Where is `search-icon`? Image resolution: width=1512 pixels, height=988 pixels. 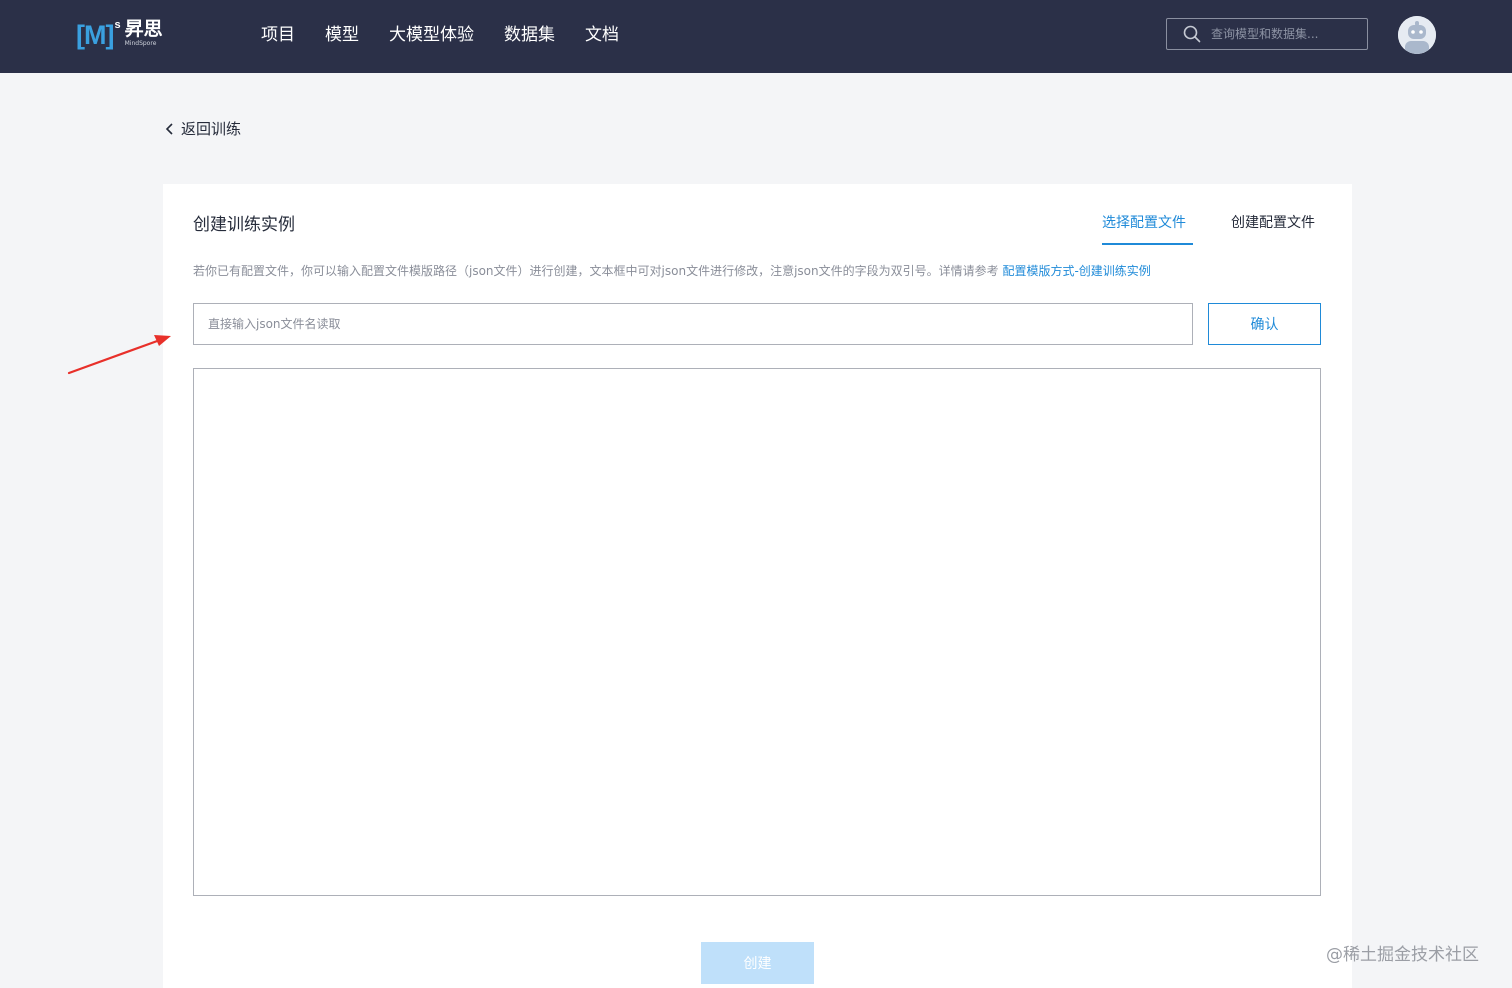
search-icon is located at coordinates (1192, 34).